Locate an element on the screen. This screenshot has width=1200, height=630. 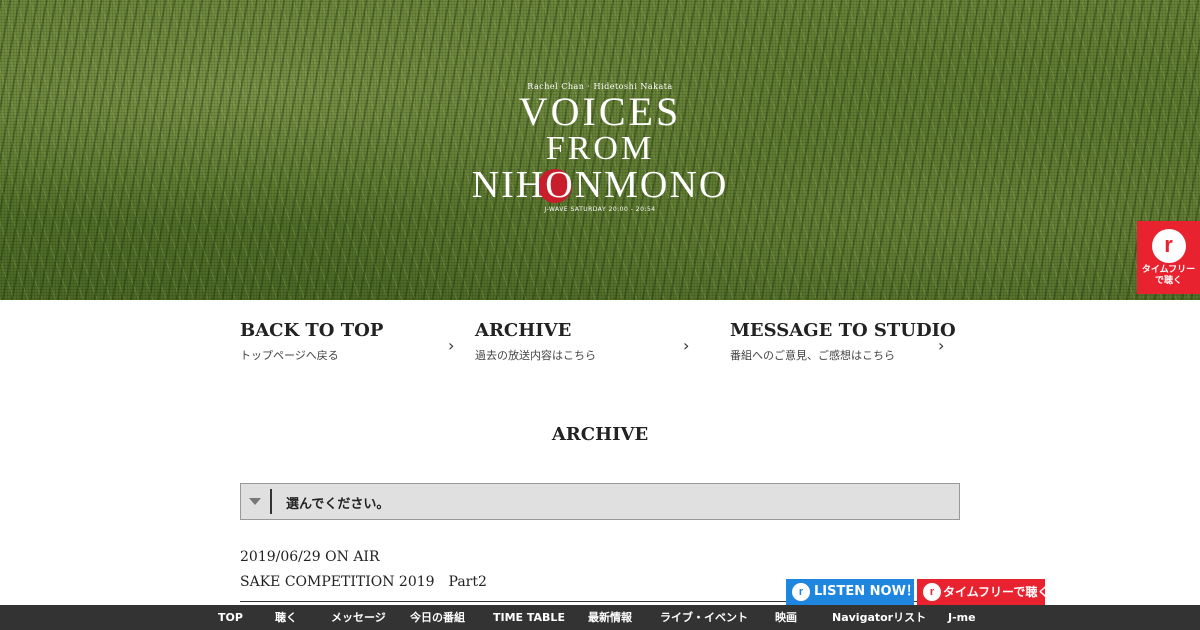
listen-now-label: LISTEN NOW！ is located at coordinates (866, 591).